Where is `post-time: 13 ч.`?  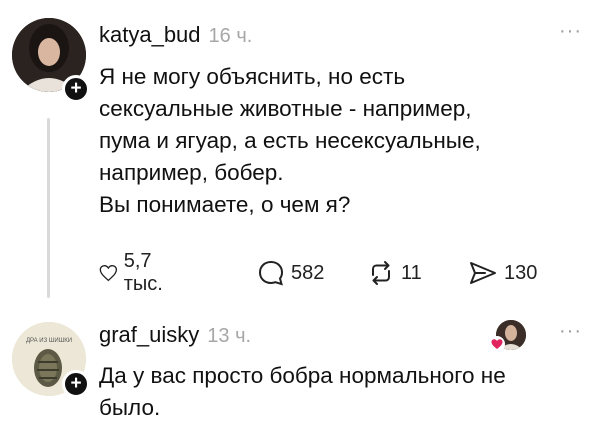 post-time: 13 ч. is located at coordinates (229, 336).